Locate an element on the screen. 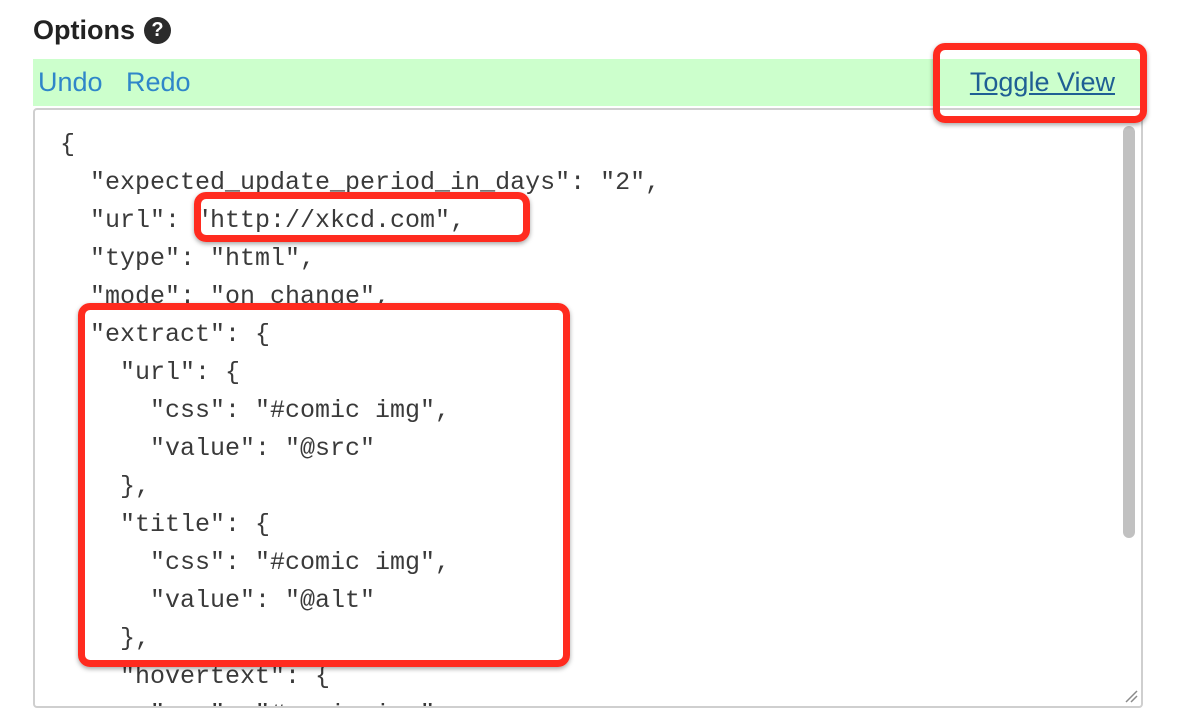 This screenshot has height=724, width=1188. redo-button: Redo is located at coordinates (158, 82).